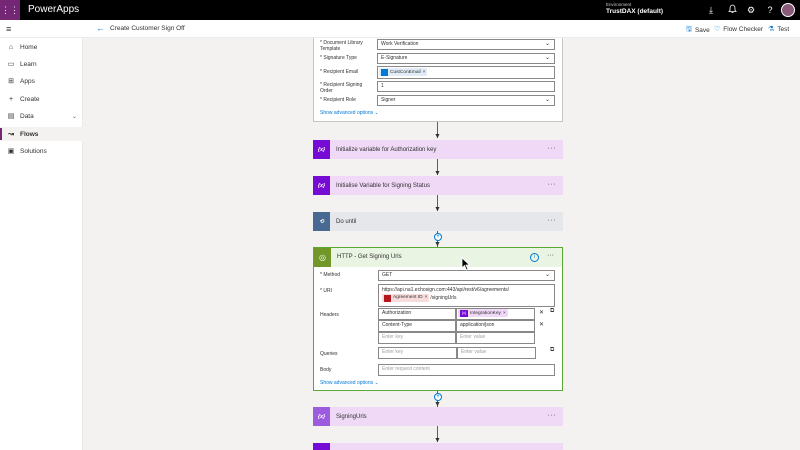 This screenshot has width=800, height=450. What do you see at coordinates (466, 275) in the screenshot?
I see `method-select: GET ⌄` at bounding box center [466, 275].